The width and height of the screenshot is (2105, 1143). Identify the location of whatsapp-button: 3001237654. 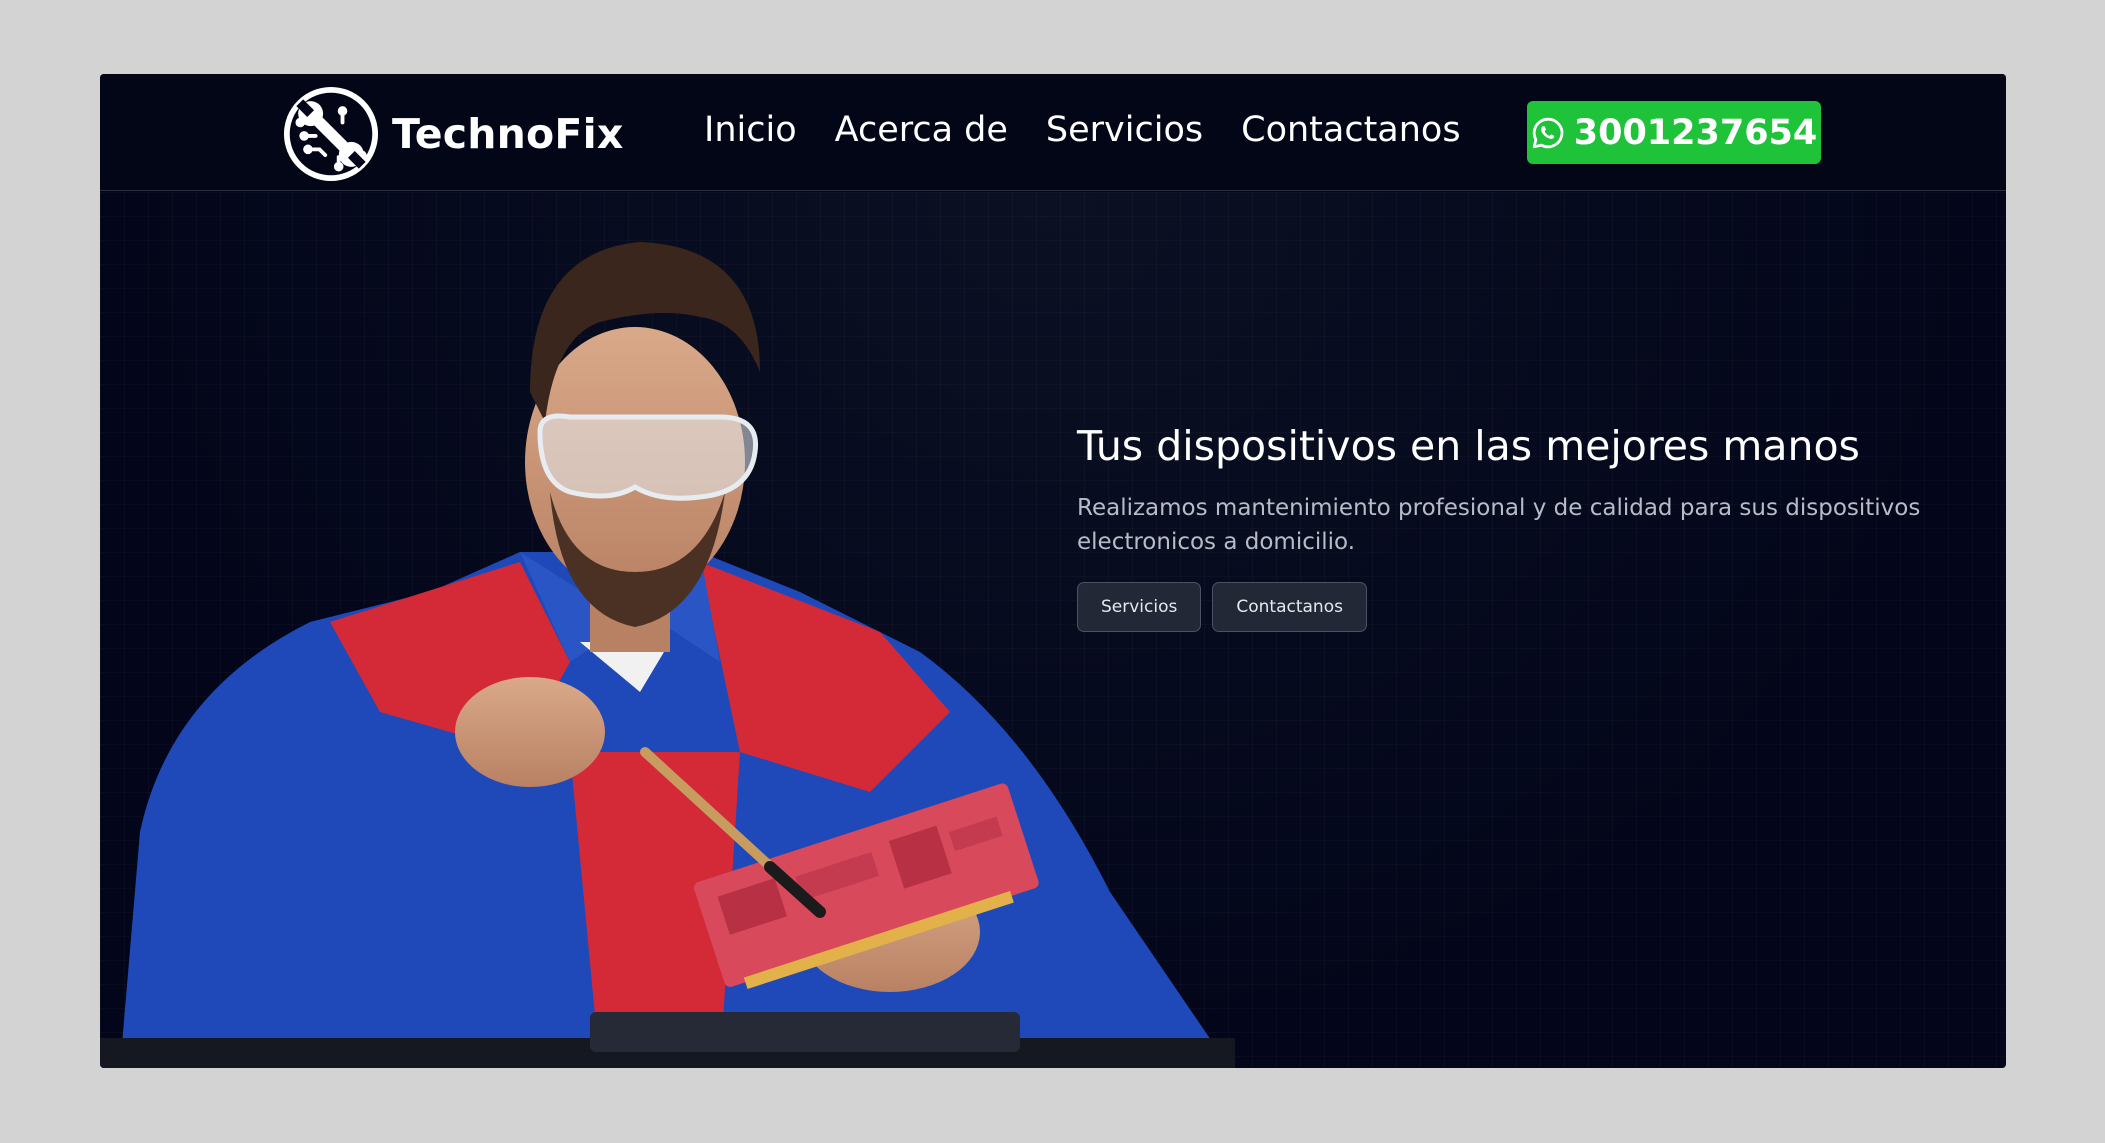
(1674, 132).